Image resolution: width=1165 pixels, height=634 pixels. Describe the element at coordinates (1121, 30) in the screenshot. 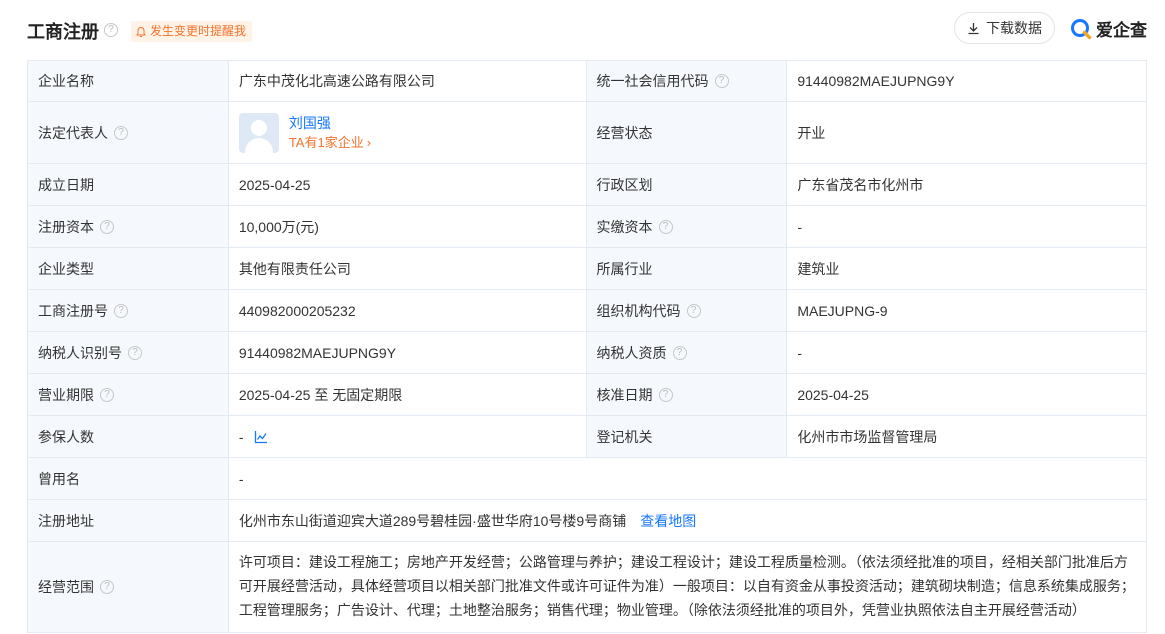

I see `brand-name: 爱企查` at that location.